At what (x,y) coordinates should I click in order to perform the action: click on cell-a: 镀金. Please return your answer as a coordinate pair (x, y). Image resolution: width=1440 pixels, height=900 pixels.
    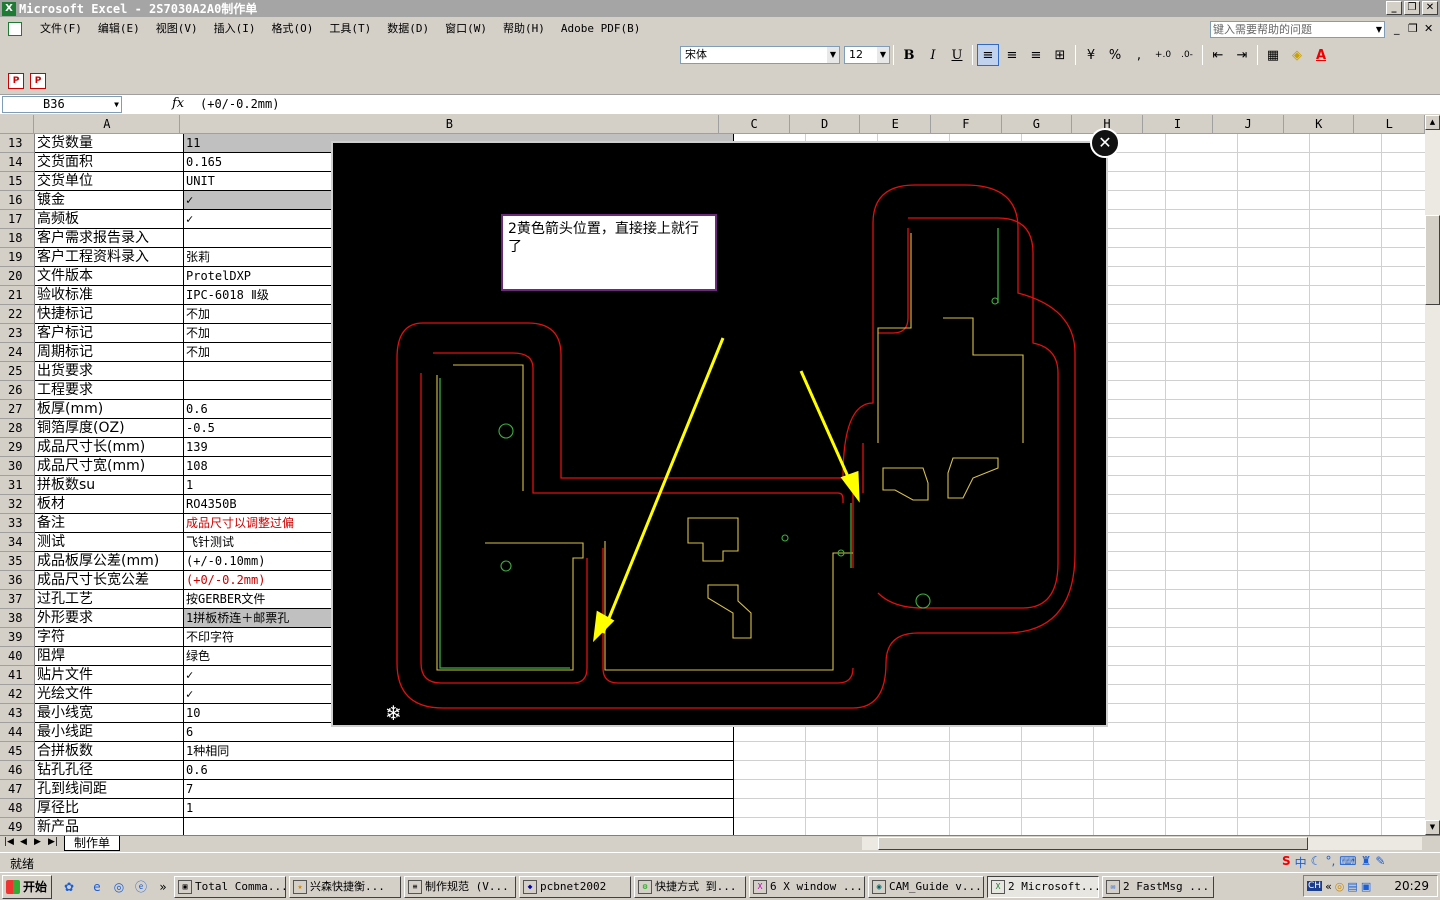
    Looking at the image, I should click on (109, 200).